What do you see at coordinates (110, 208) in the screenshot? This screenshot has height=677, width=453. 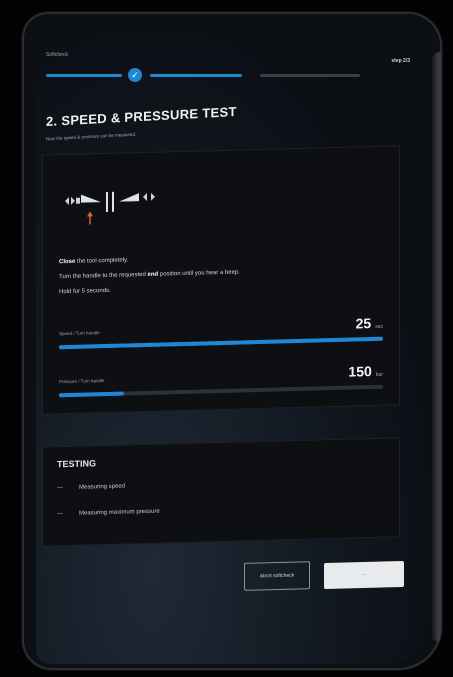 I see `tool-handle-diagram-icon` at bounding box center [110, 208].